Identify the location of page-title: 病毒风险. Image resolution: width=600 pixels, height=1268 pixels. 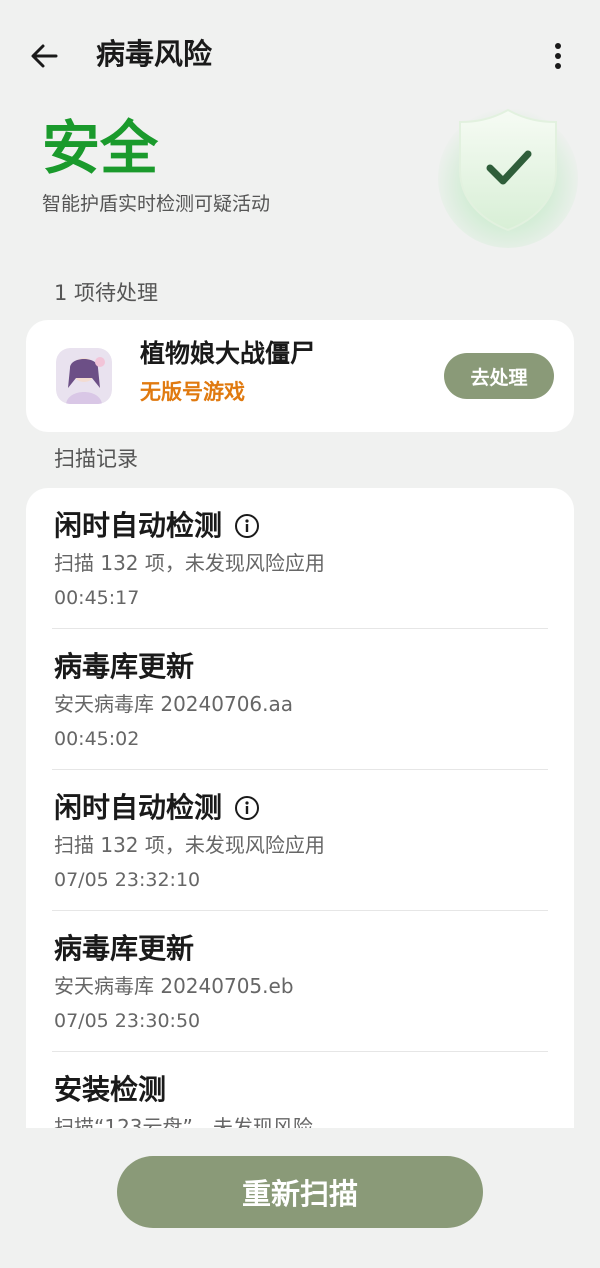
(154, 54).